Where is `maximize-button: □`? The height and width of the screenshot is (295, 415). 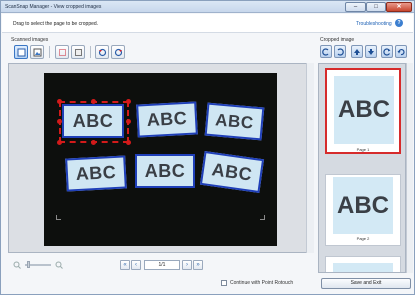
maximize-button: □ is located at coordinates (376, 7).